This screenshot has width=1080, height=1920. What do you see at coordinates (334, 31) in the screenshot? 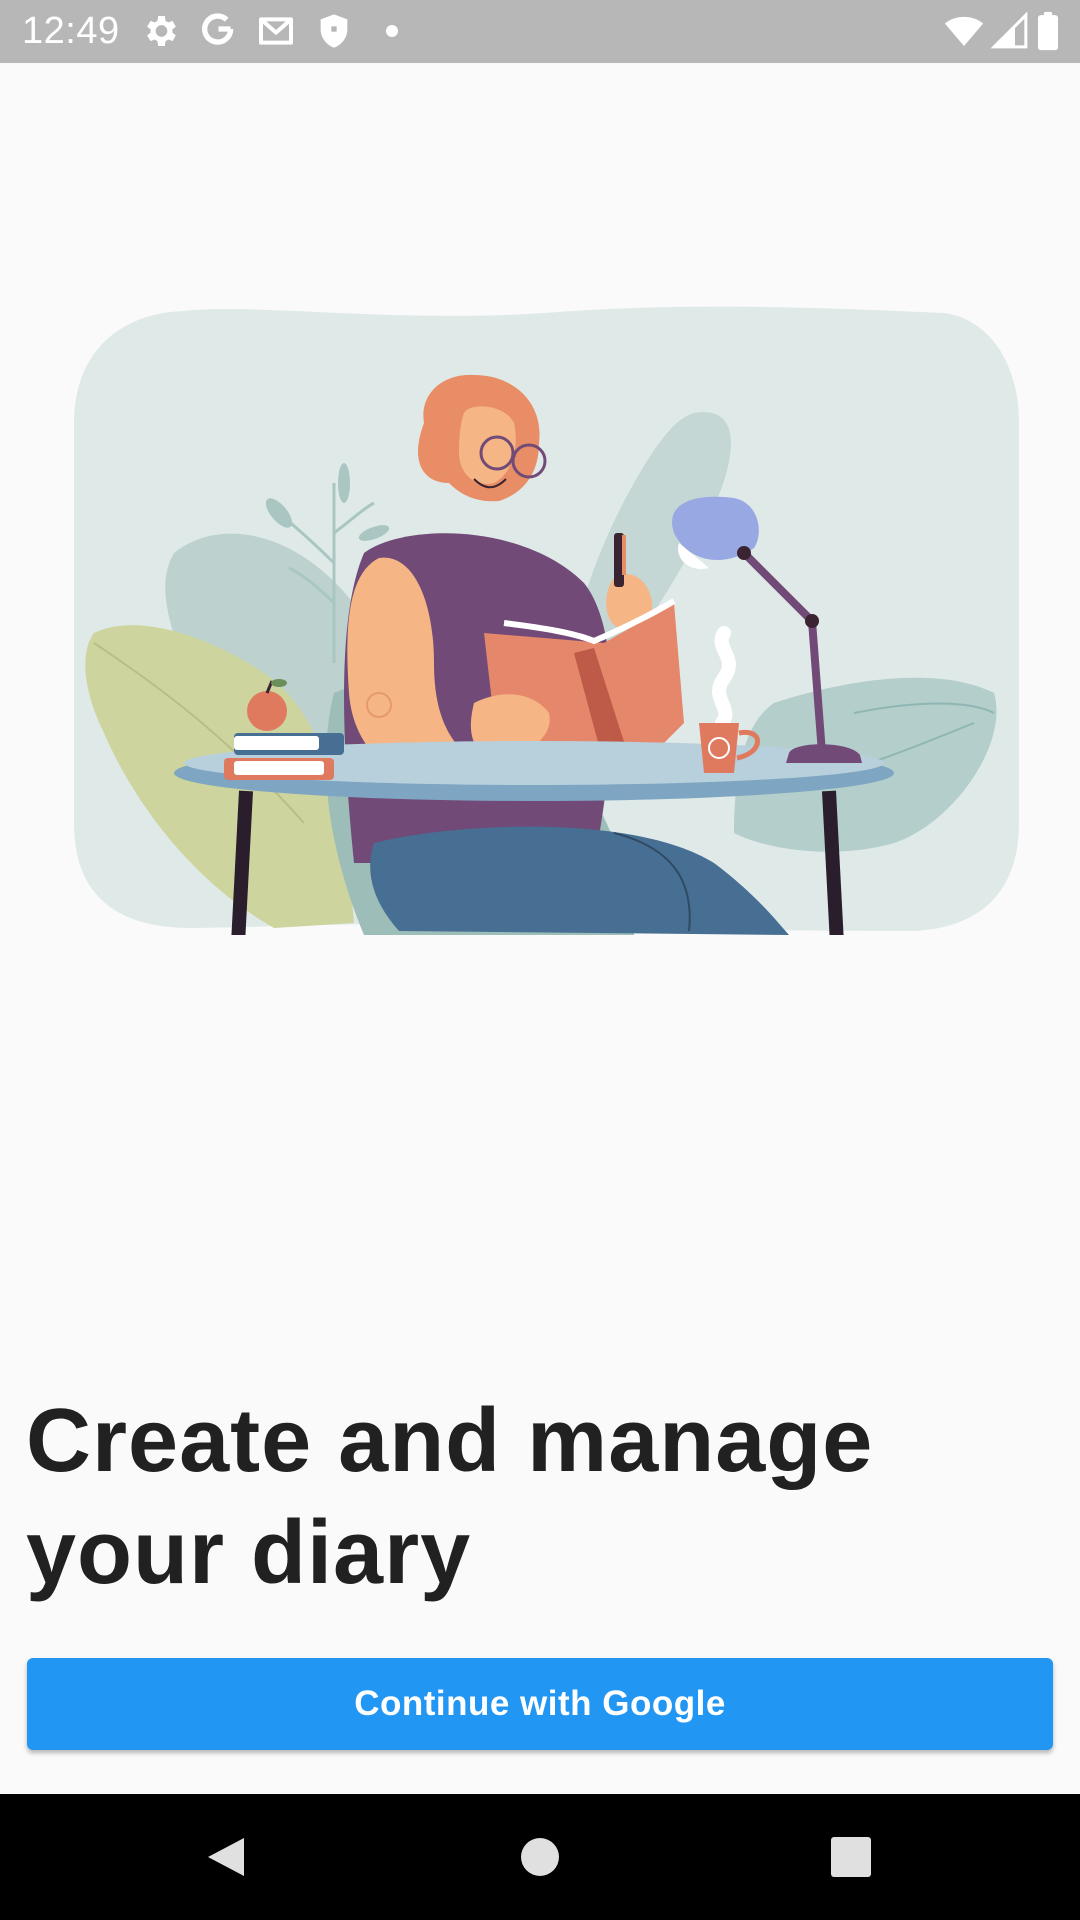
I see `shield-icon` at bounding box center [334, 31].